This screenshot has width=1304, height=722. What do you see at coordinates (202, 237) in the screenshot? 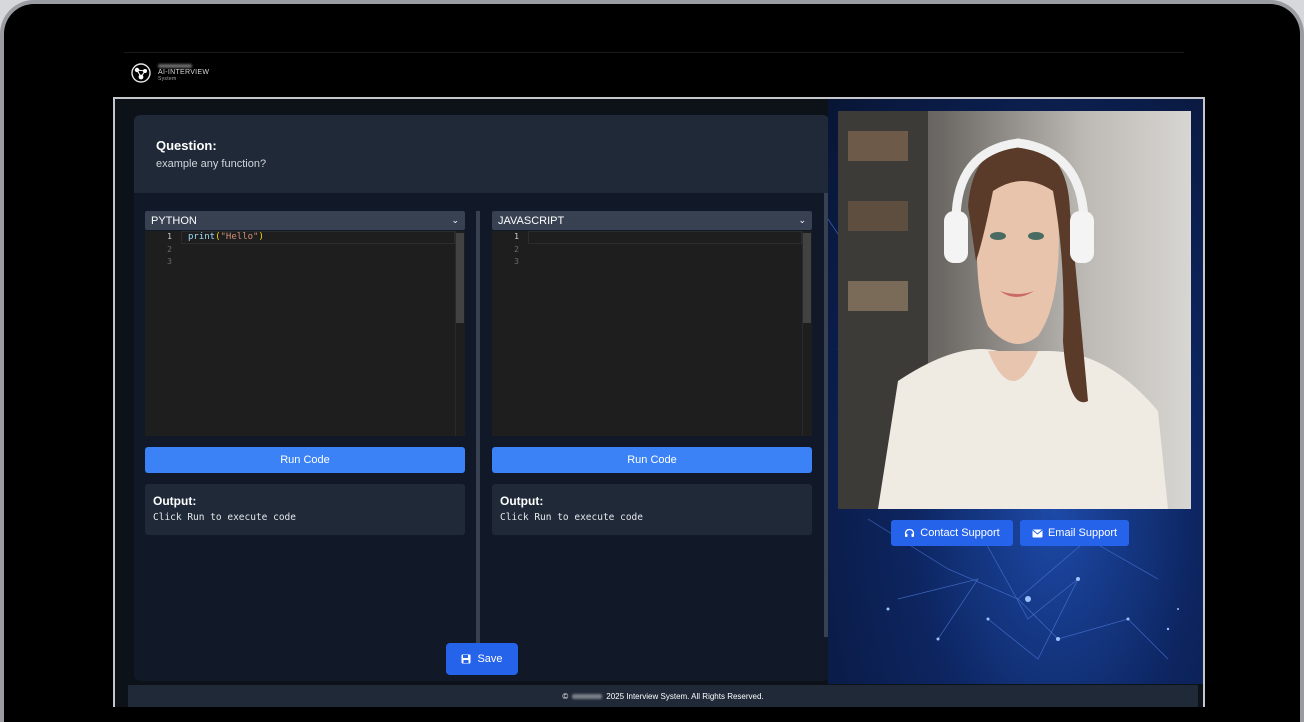
I see `code-token-fn: print` at bounding box center [202, 237].